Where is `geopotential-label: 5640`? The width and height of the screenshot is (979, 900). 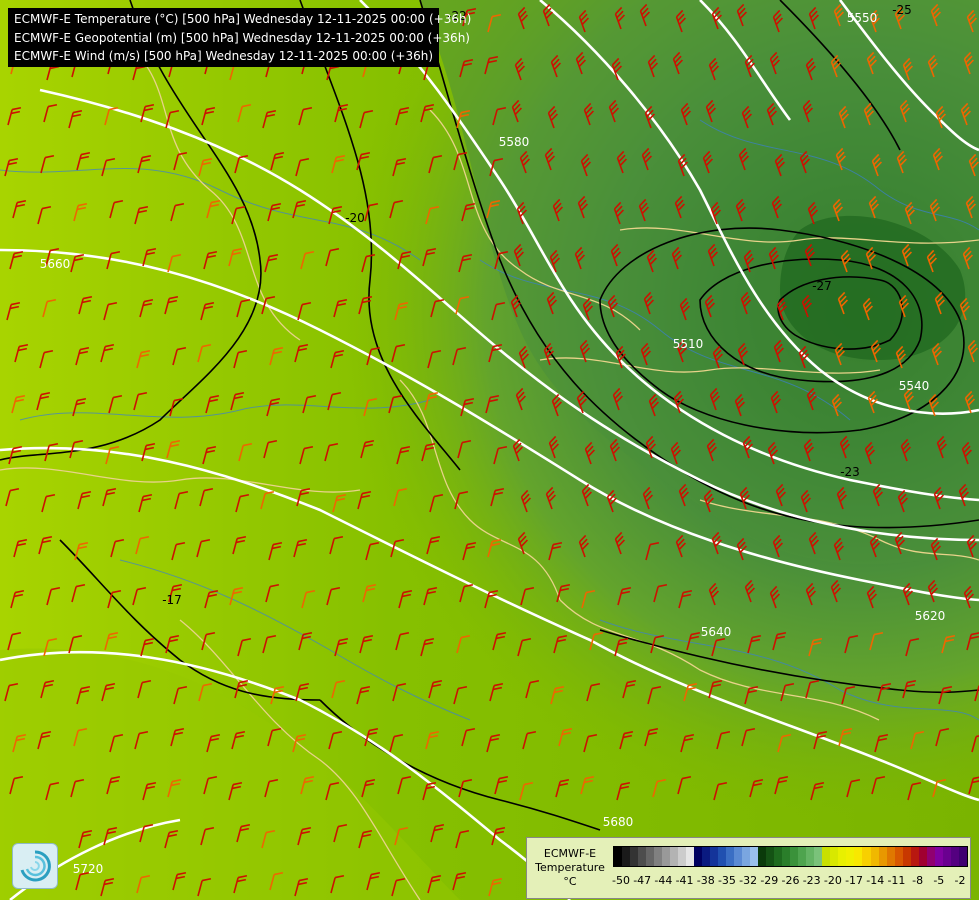
geopotential-label: 5640 is located at coordinates (716, 632).